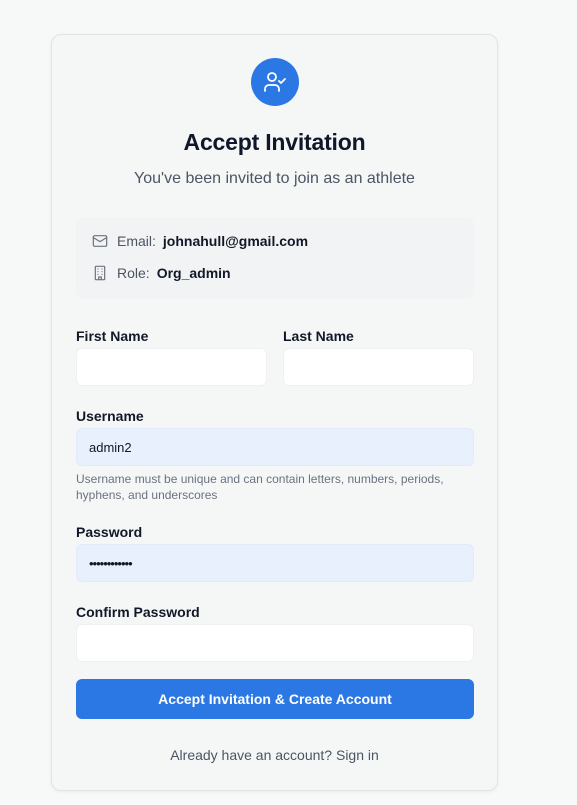 This screenshot has width=577, height=805. Describe the element at coordinates (275, 699) in the screenshot. I see `accept-invitation-button: Accept Invitation & Create Account` at that location.